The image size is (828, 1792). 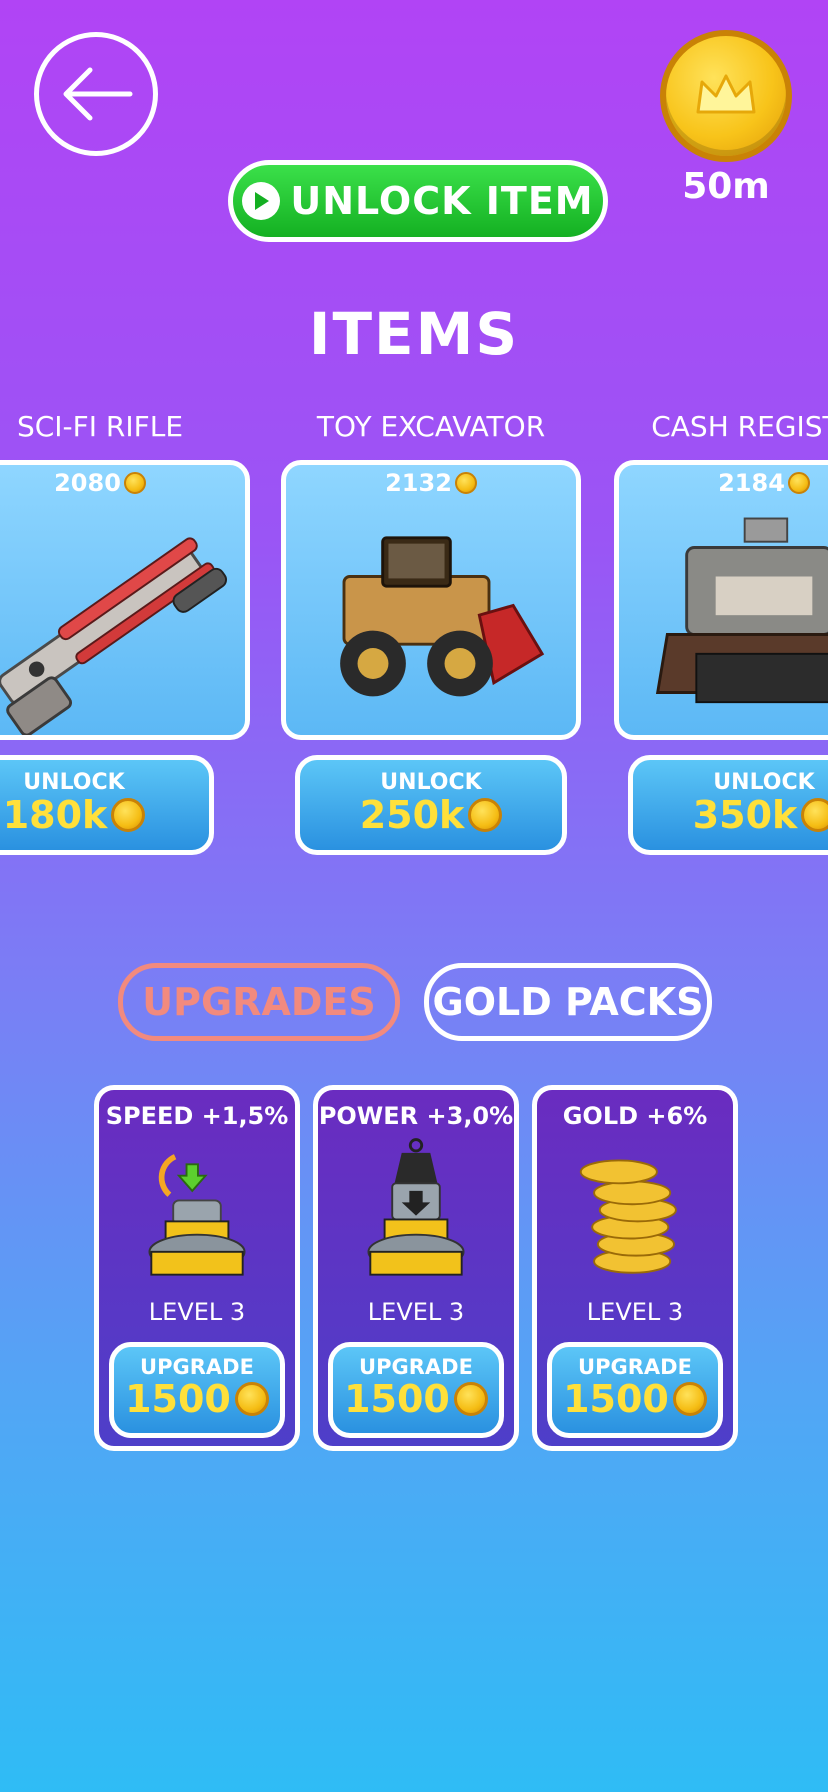 What do you see at coordinates (568, 1002) in the screenshot?
I see `tab-gold-packs: GOLD PACKS` at bounding box center [568, 1002].